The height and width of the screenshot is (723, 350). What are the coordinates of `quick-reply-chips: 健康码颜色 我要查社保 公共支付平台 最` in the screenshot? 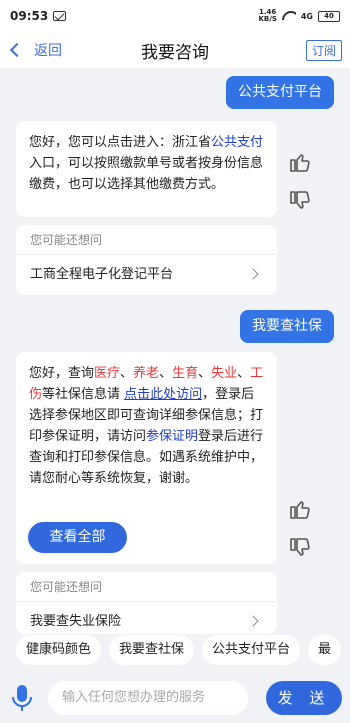 It's located at (175, 651).